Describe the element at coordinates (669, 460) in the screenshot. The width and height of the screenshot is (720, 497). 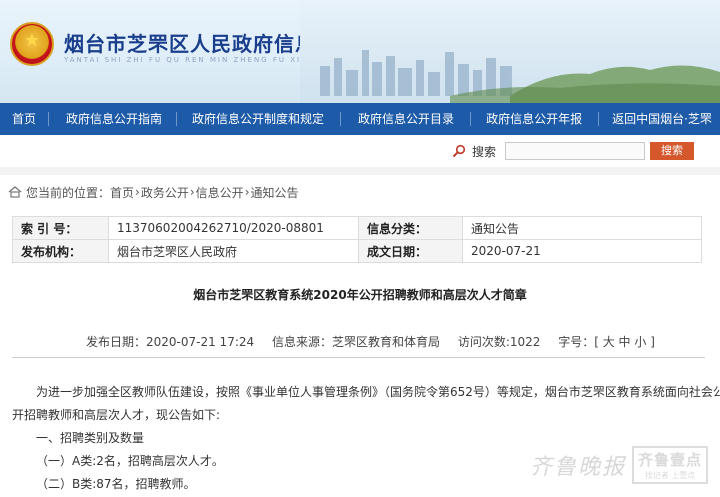
I see `watermark-logo-title: 齐鲁壹点` at that location.